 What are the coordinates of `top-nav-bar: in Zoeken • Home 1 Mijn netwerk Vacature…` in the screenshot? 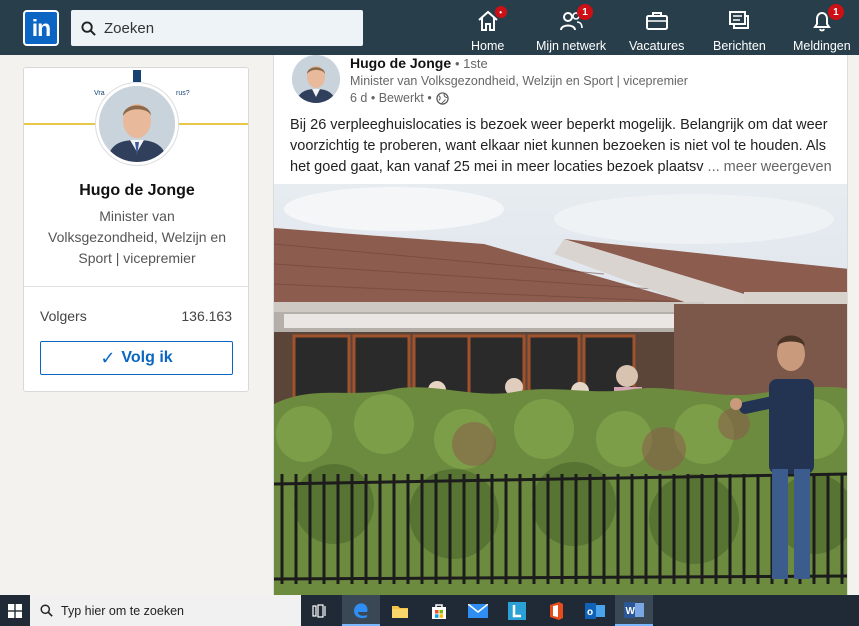 It's located at (429, 27).